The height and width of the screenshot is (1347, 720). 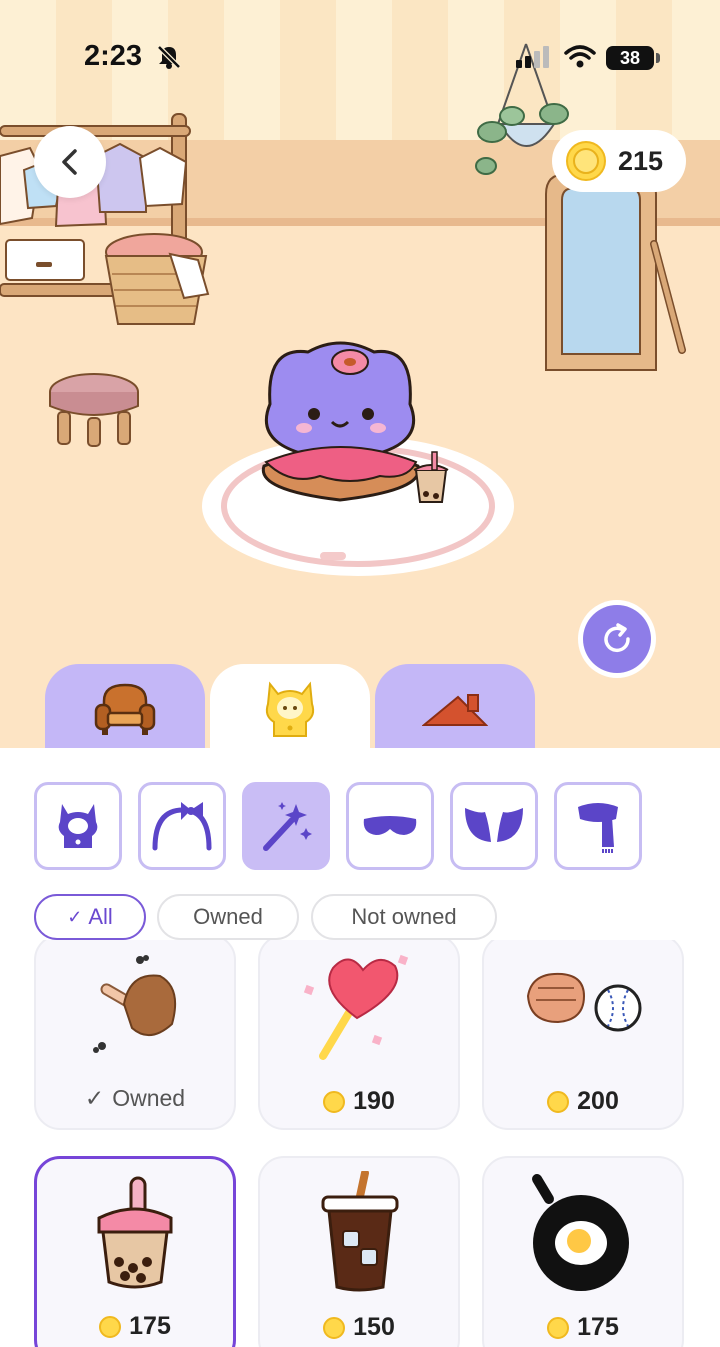 I want to click on subtab-headwear, so click(x=182, y=826).